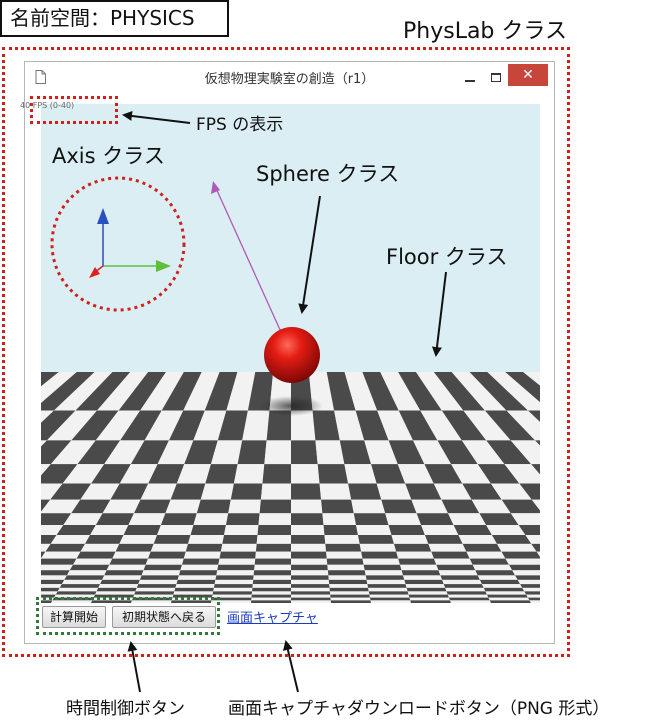 This screenshot has height=723, width=661. I want to click on screen-capture-link: 画面キャプチャ, so click(272, 616).